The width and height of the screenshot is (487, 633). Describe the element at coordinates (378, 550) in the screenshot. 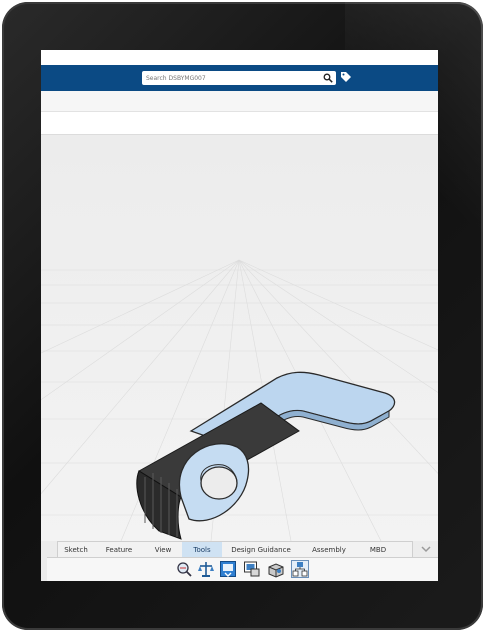

I see `tab-mbd: MBD` at that location.